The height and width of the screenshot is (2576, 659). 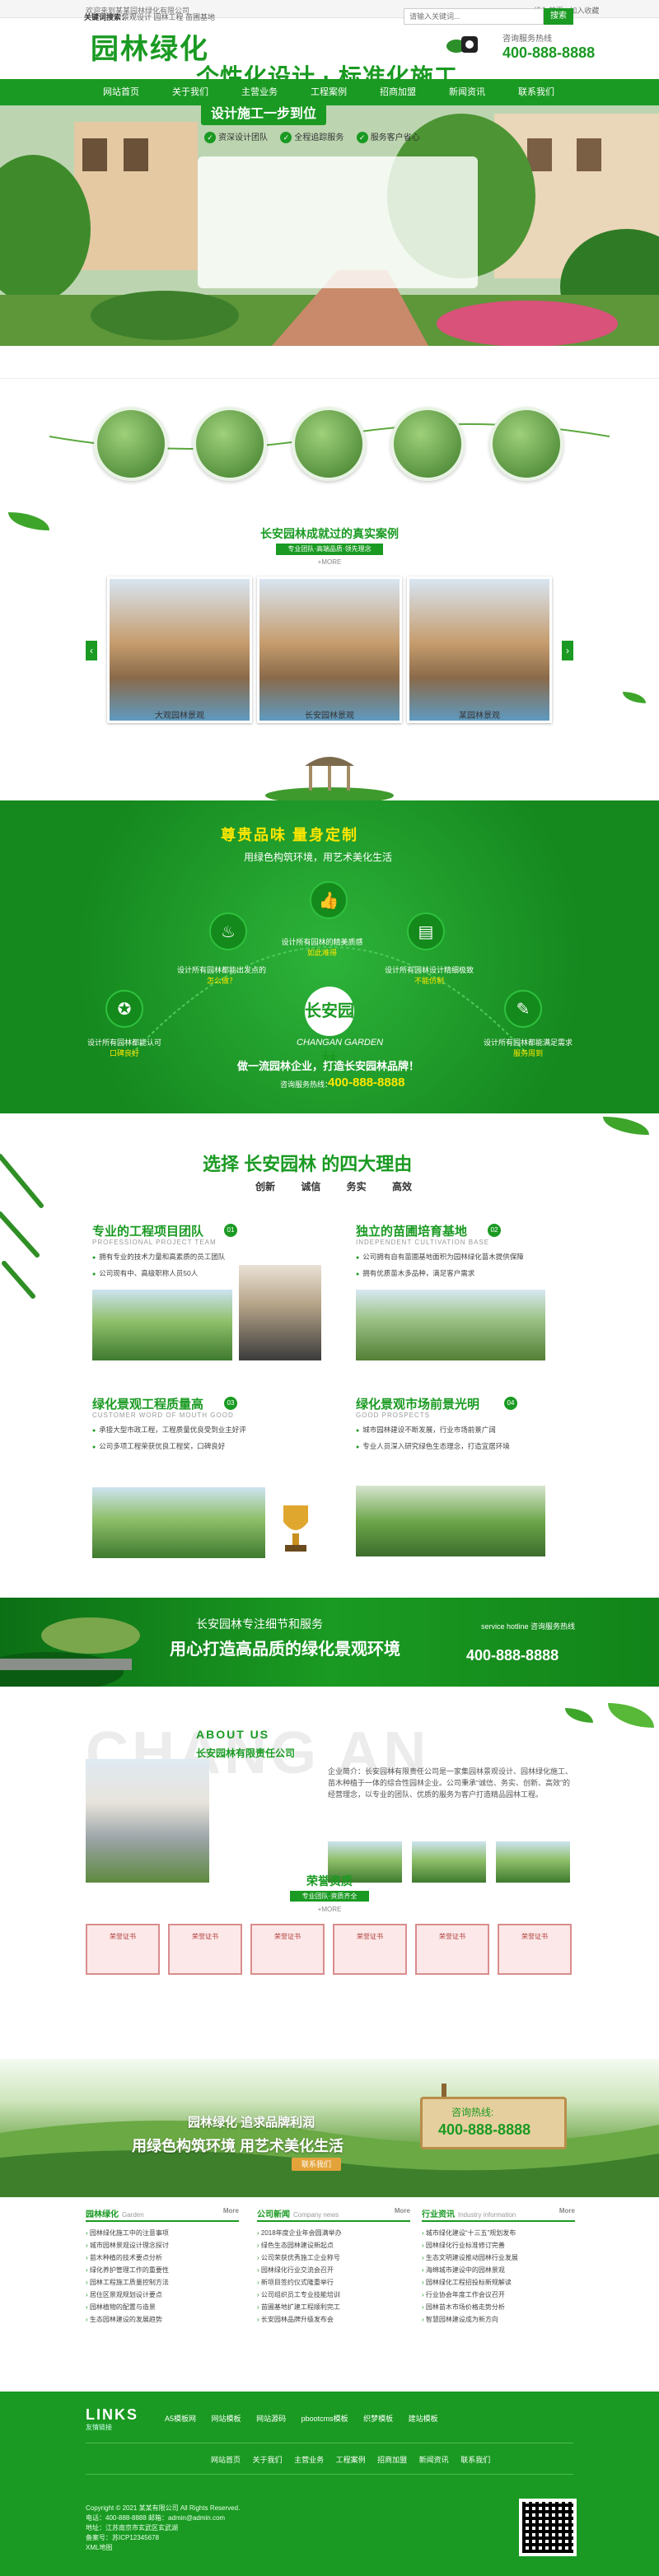 What do you see at coordinates (156, 2518) in the screenshot?
I see `contact-info: 电话：400-888-8888 邮箱：admin@admin.com` at bounding box center [156, 2518].